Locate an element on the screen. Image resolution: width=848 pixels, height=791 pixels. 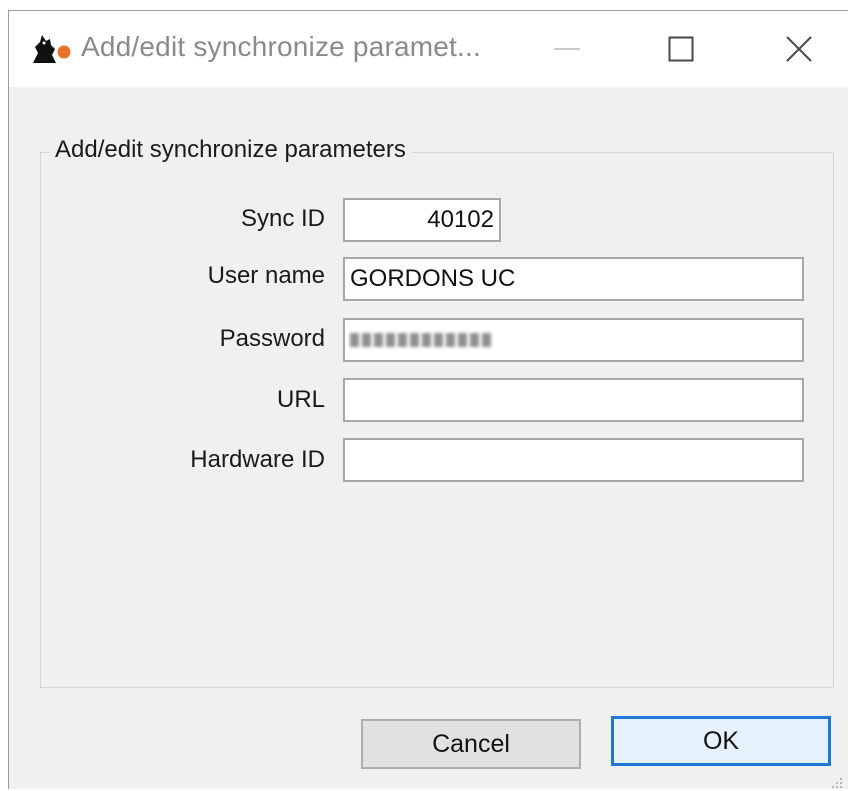
maximize-icon is located at coordinates (681, 49).